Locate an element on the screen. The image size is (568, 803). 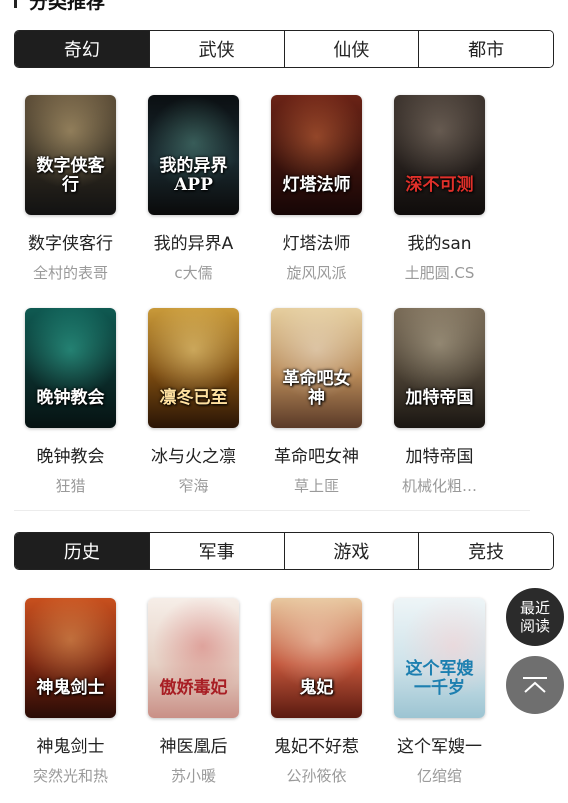
book-cover: 凛冬已至 is located at coordinates (193, 368).